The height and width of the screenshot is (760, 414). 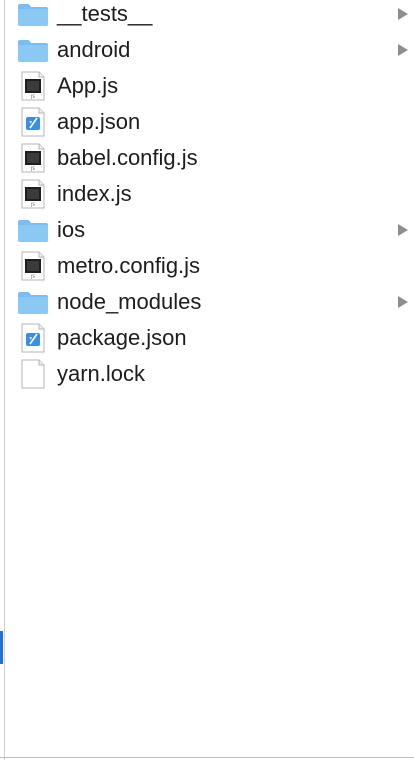 I want to click on list-item: node_modules, so click(x=207, y=302).